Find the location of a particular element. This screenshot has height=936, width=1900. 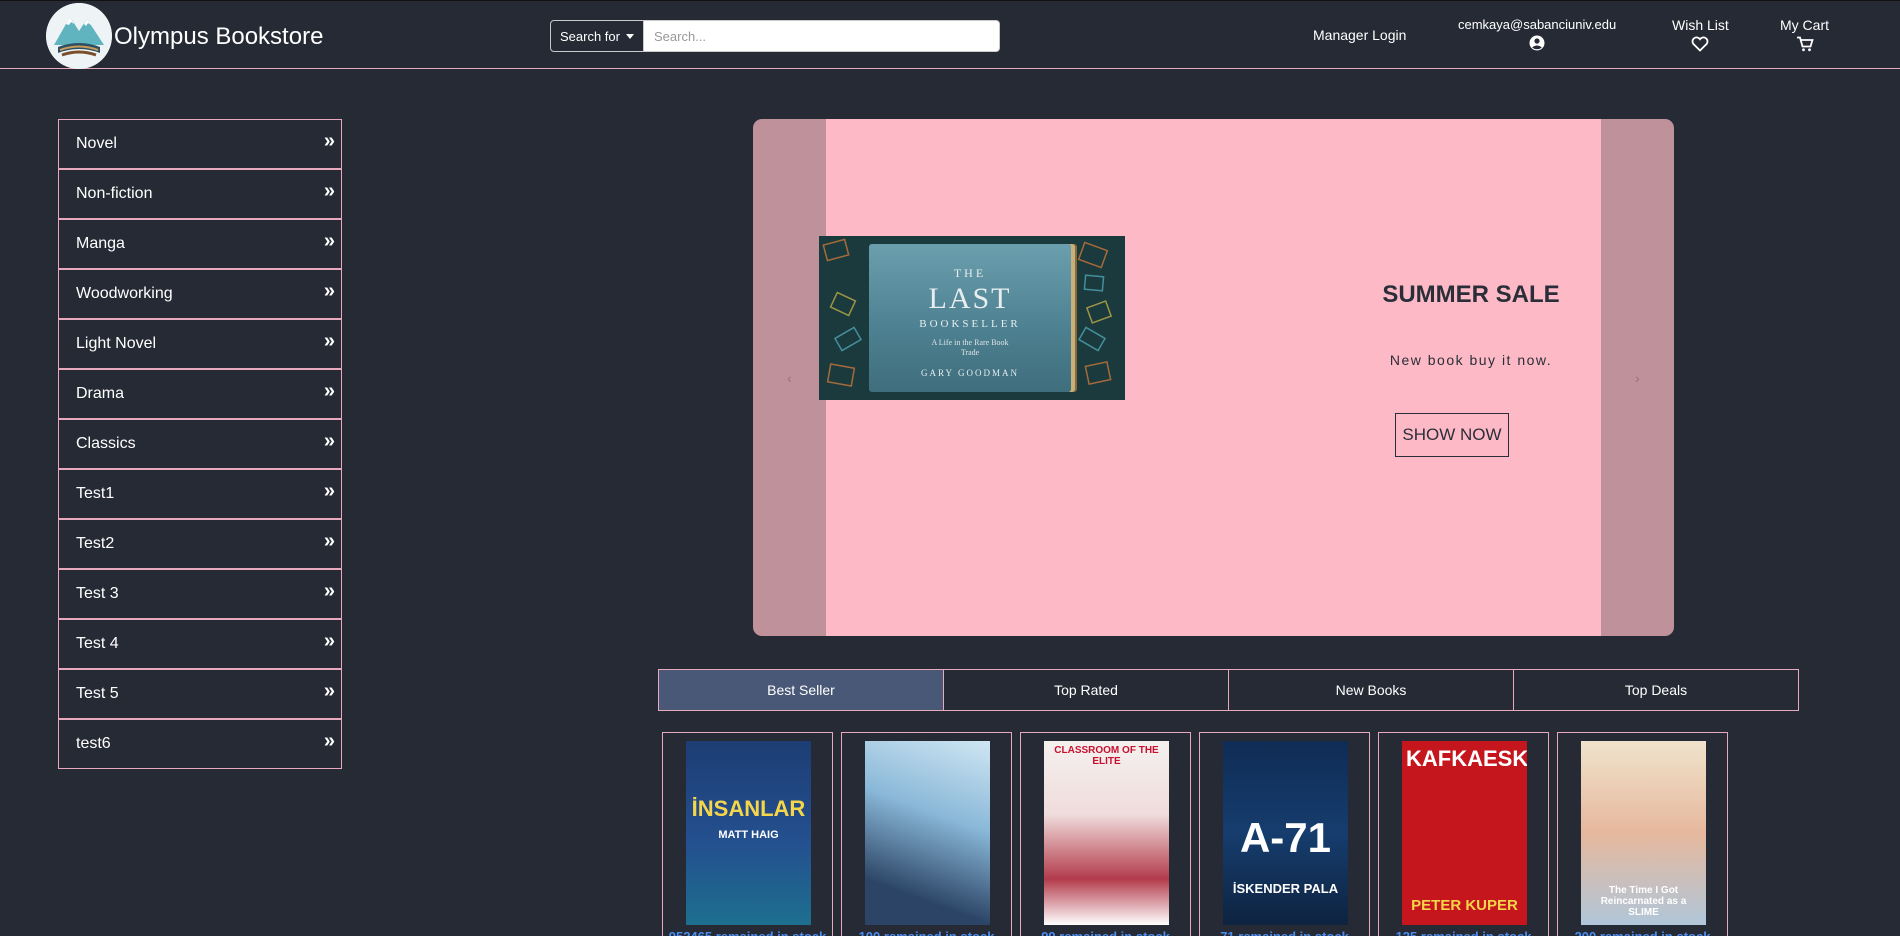

wishlist-link: Wish List is located at coordinates (1700, 34).